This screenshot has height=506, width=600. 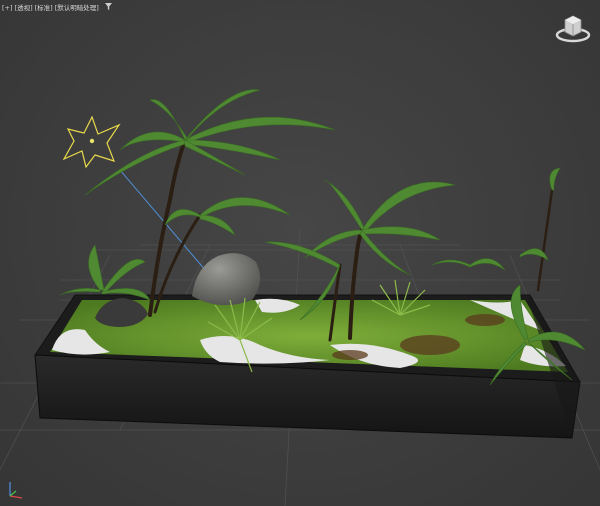 What do you see at coordinates (573, 29) in the screenshot?
I see `viewcube-home-icon` at bounding box center [573, 29].